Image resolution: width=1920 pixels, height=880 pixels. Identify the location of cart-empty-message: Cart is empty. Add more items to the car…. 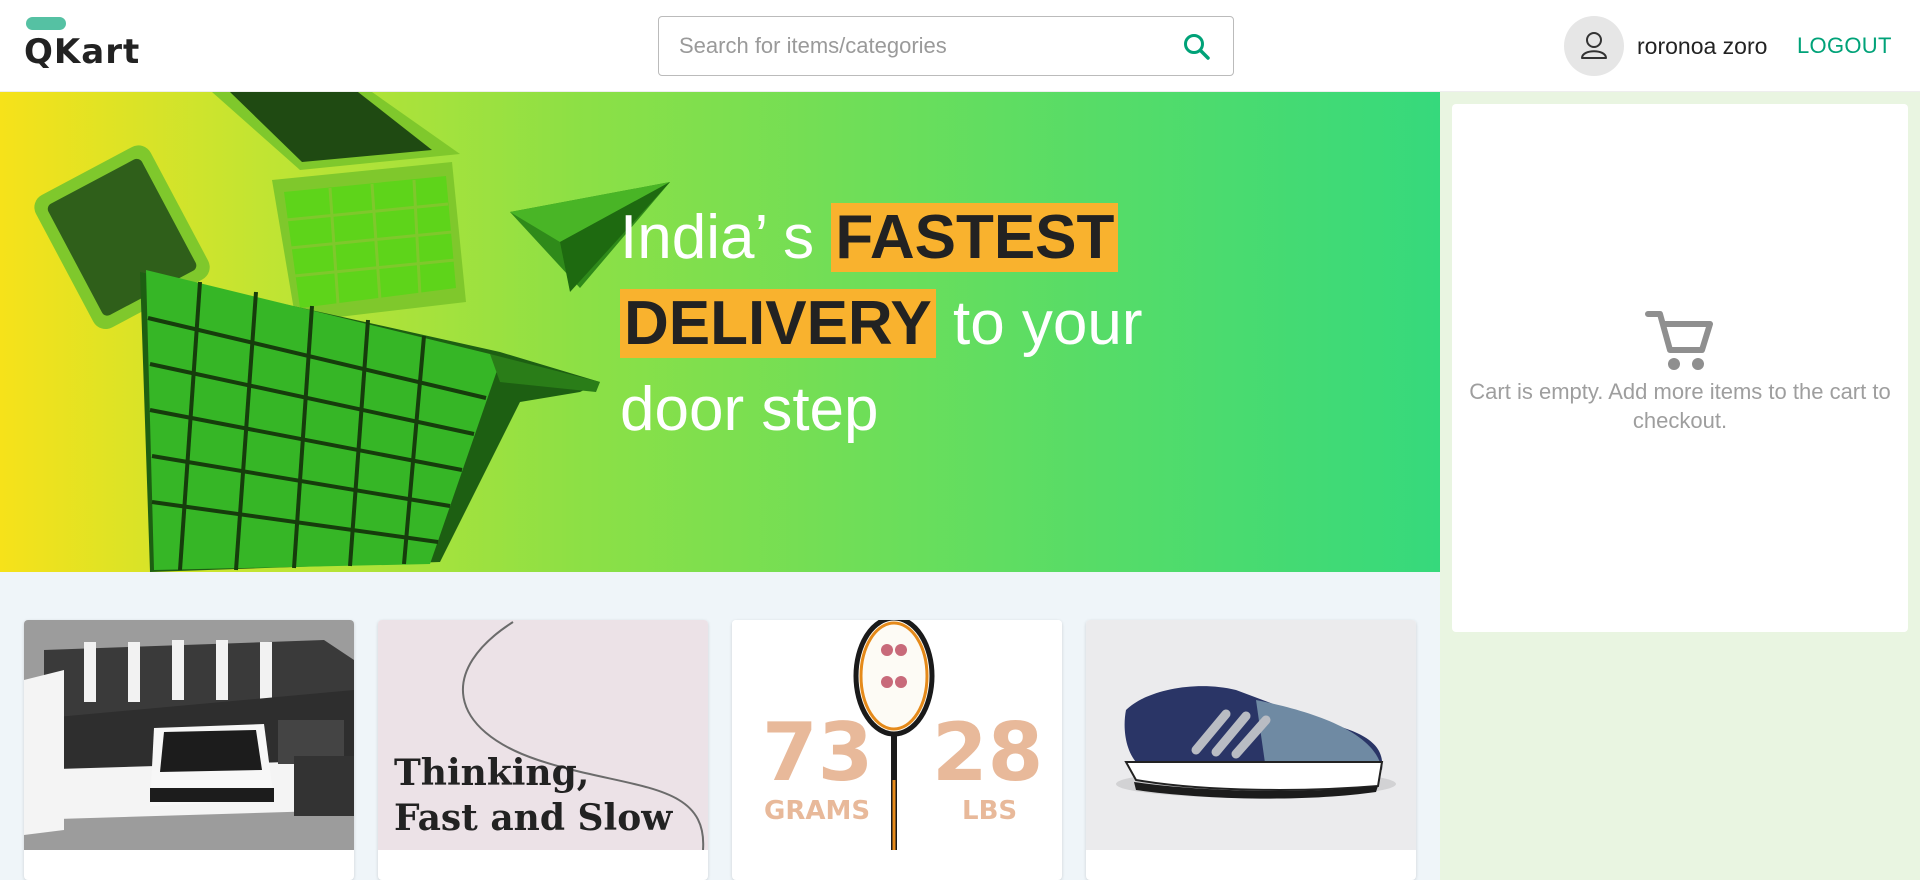
(1680, 406).